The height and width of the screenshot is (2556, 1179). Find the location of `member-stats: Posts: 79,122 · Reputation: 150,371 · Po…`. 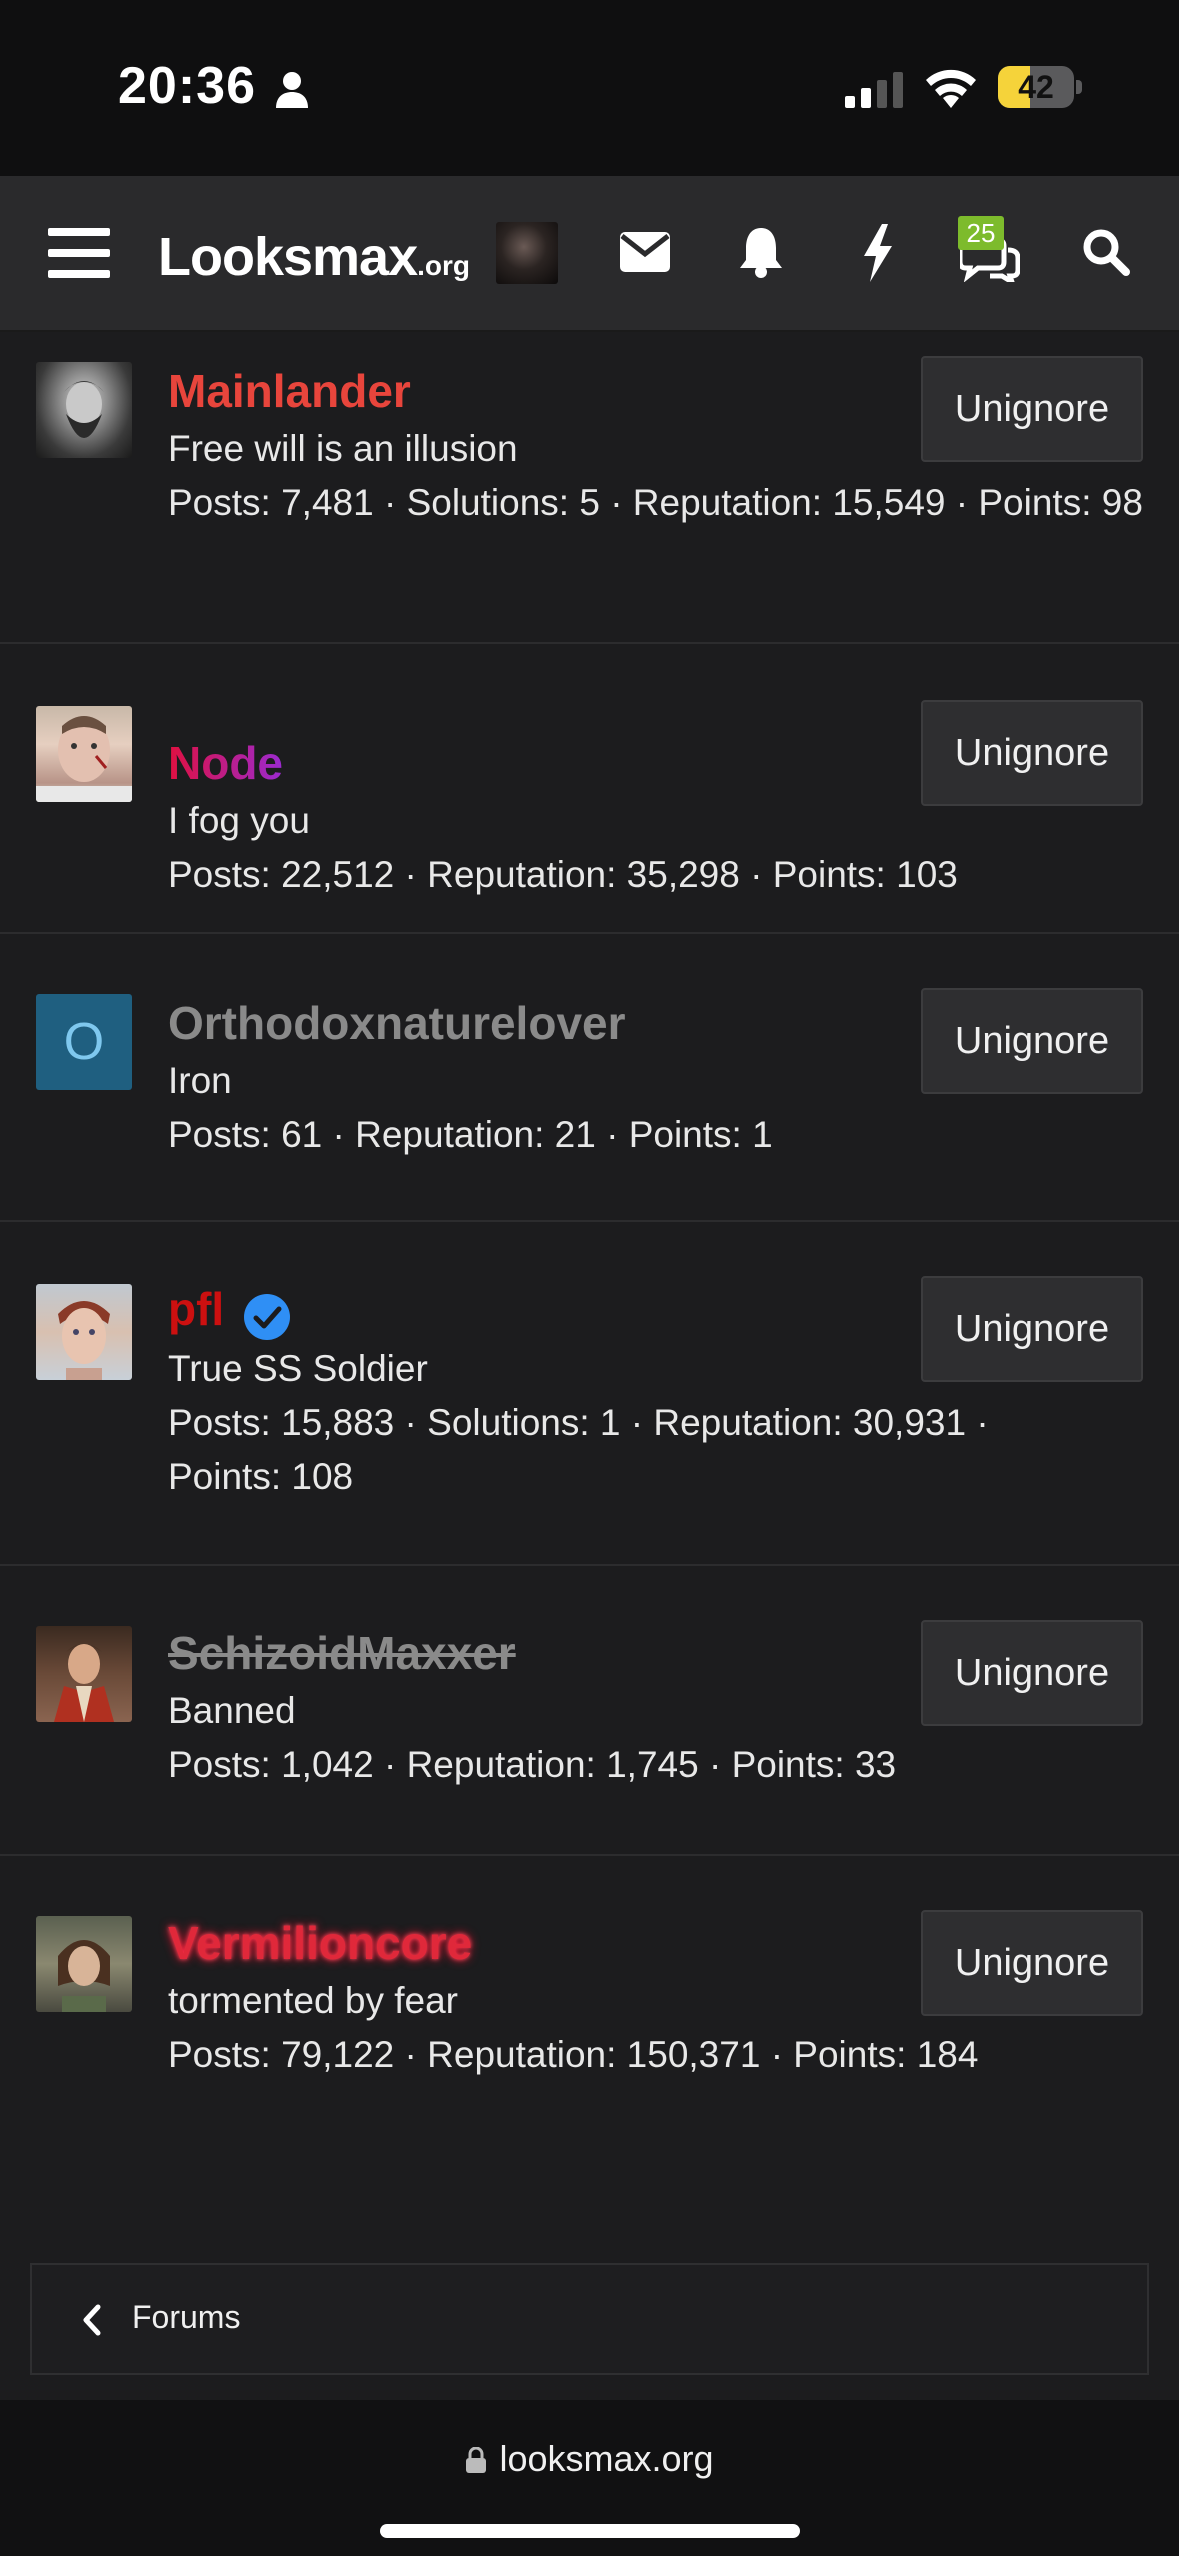

member-stats: Posts: 79,122 · Reputation: 150,371 · Po… is located at coordinates (573, 2054).